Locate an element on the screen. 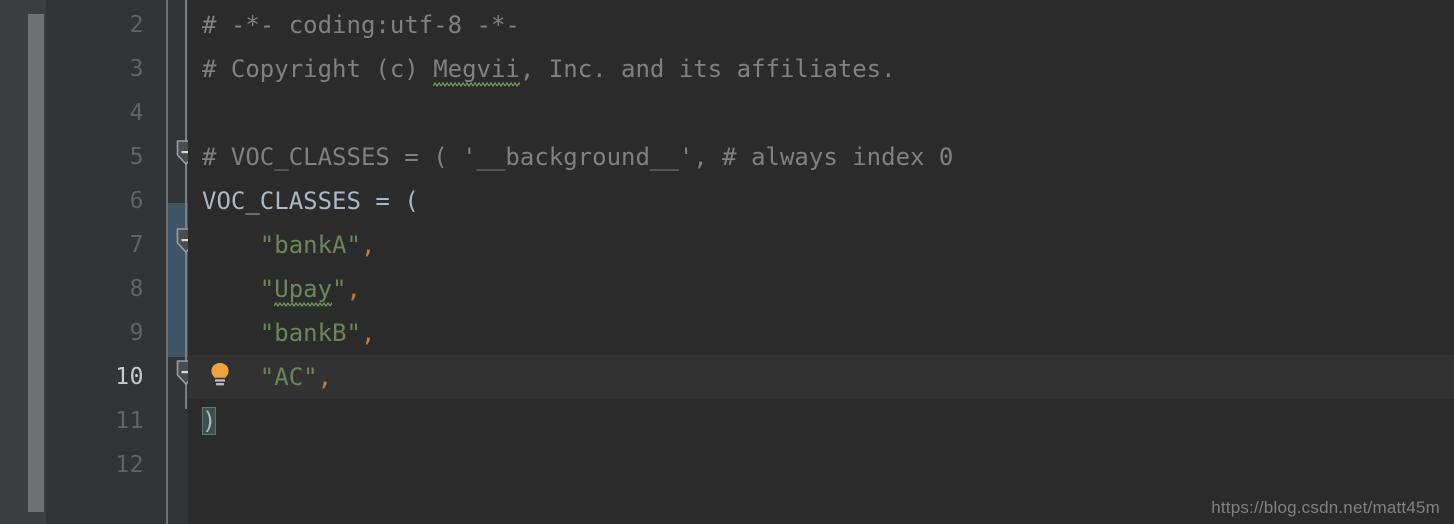 This screenshot has height=524, width=1454. code-line-7: "bankA", is located at coordinates (289, 245).